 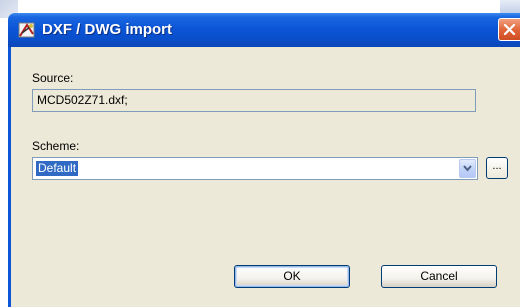 What do you see at coordinates (27, 30) in the screenshot?
I see `cad-import-icon` at bounding box center [27, 30].